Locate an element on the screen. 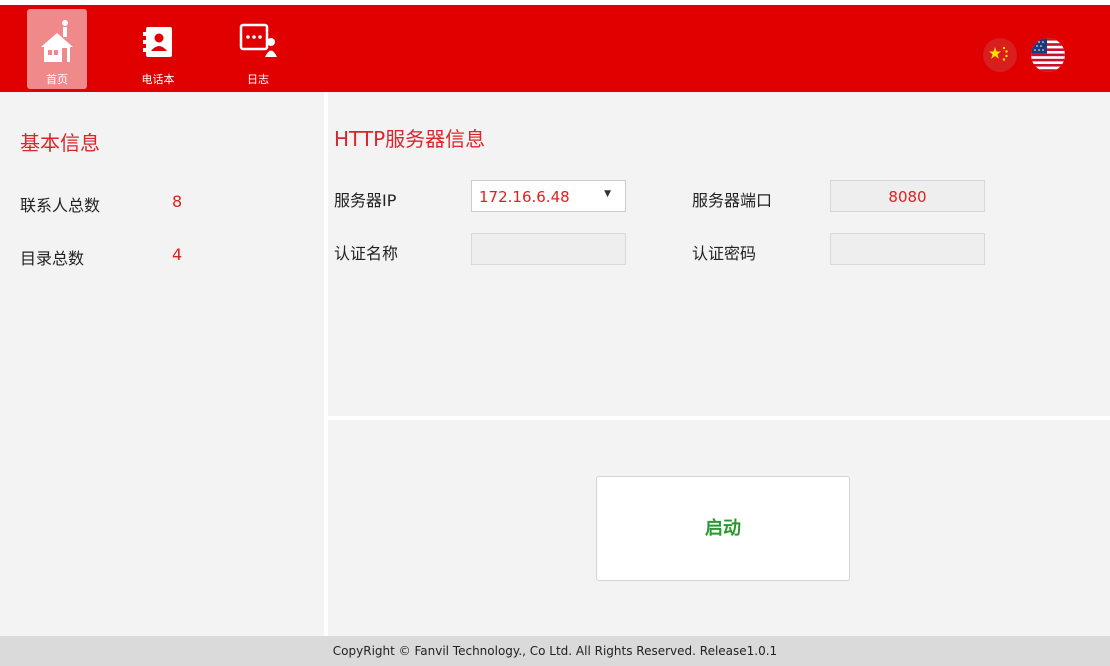 This screenshot has width=1110, height=666. nav-item-phonebook: 电话本 is located at coordinates (158, 49).